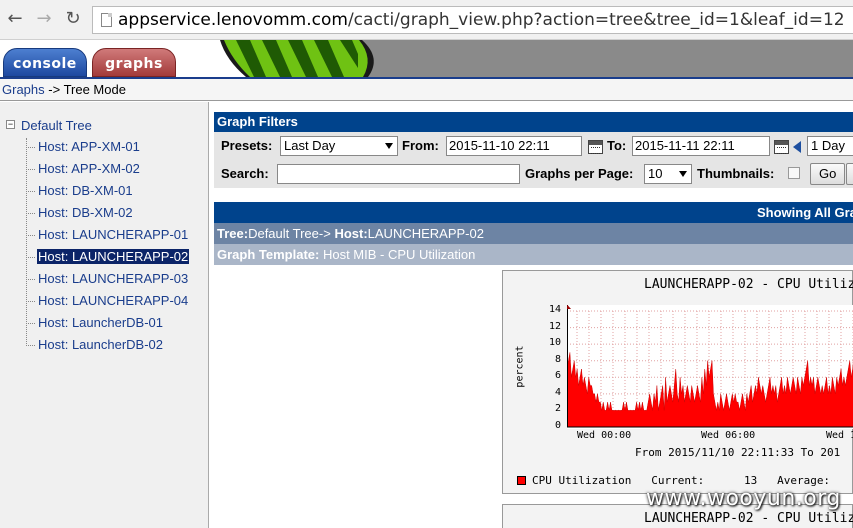 The height and width of the screenshot is (528, 853). Describe the element at coordinates (621, 58) in the screenshot. I see `header-bar` at that location.